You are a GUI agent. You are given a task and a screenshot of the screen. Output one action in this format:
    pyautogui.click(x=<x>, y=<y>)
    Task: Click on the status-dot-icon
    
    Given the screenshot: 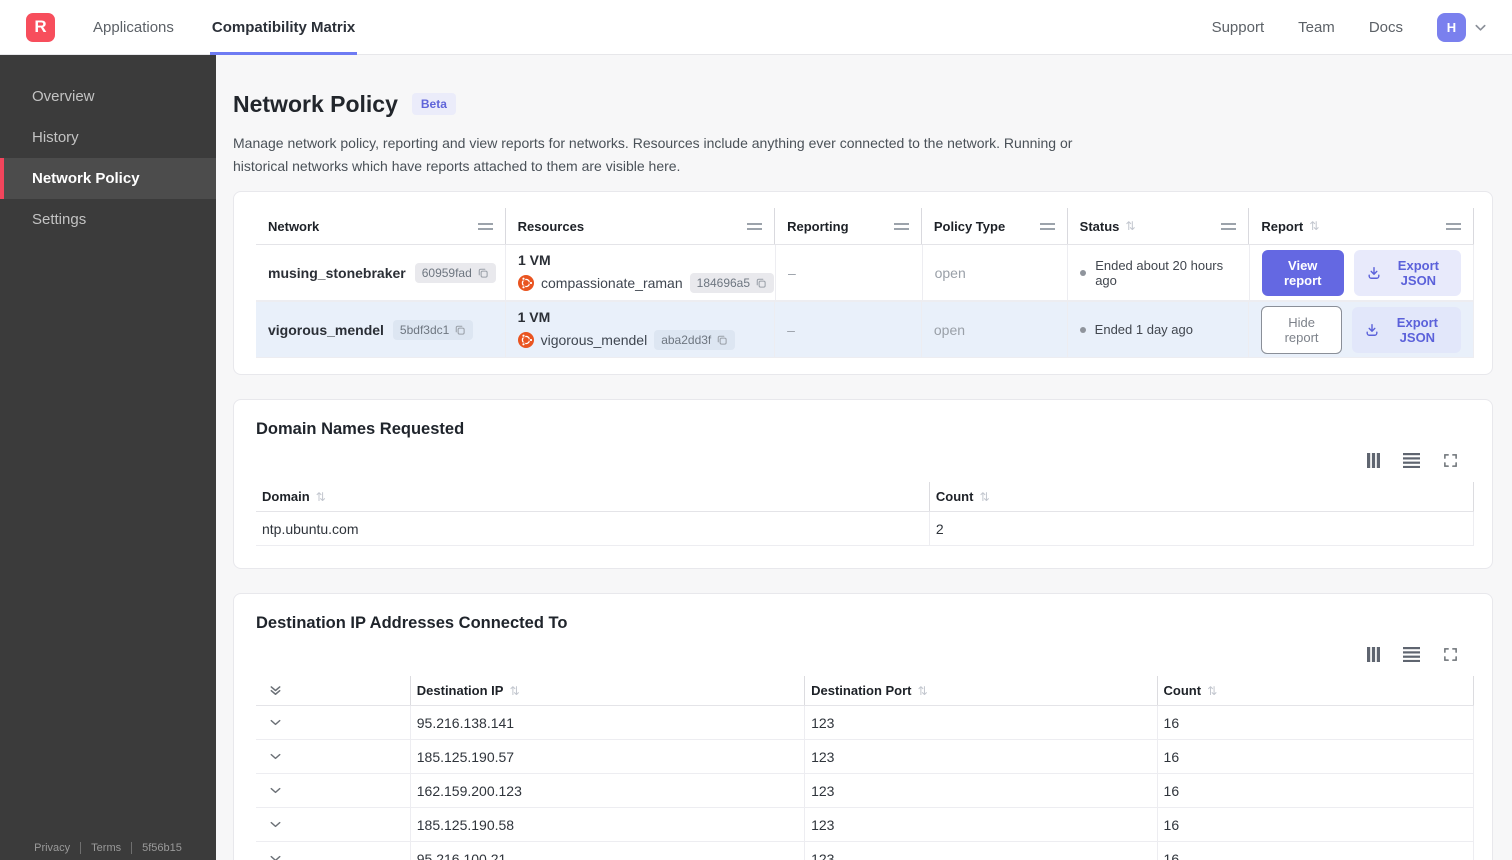 What is the action you would take?
    pyautogui.click(x=1082, y=329)
    